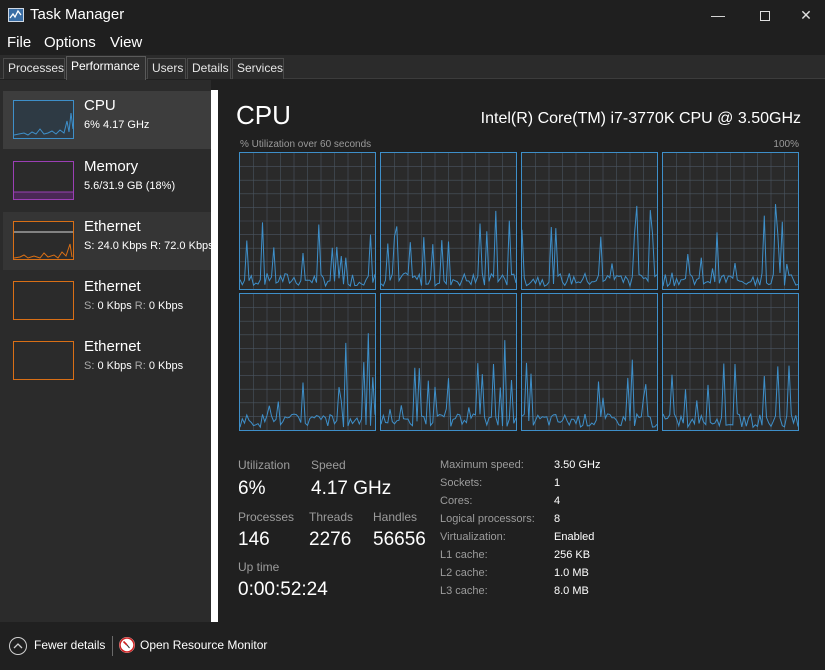 The width and height of the screenshot is (825, 670). What do you see at coordinates (395, 517) in the screenshot?
I see `handles-label: Handles` at bounding box center [395, 517].